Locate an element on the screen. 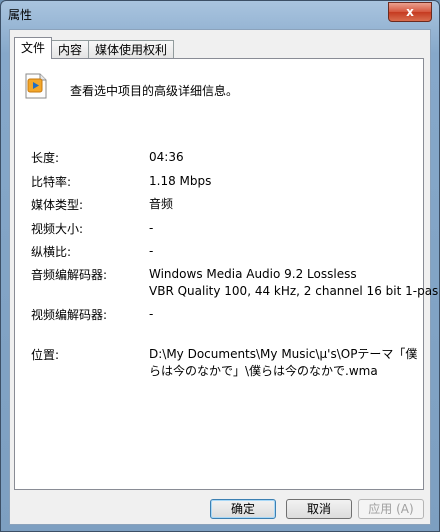 This screenshot has height=532, width=440. close-button: x is located at coordinates (410, 12).